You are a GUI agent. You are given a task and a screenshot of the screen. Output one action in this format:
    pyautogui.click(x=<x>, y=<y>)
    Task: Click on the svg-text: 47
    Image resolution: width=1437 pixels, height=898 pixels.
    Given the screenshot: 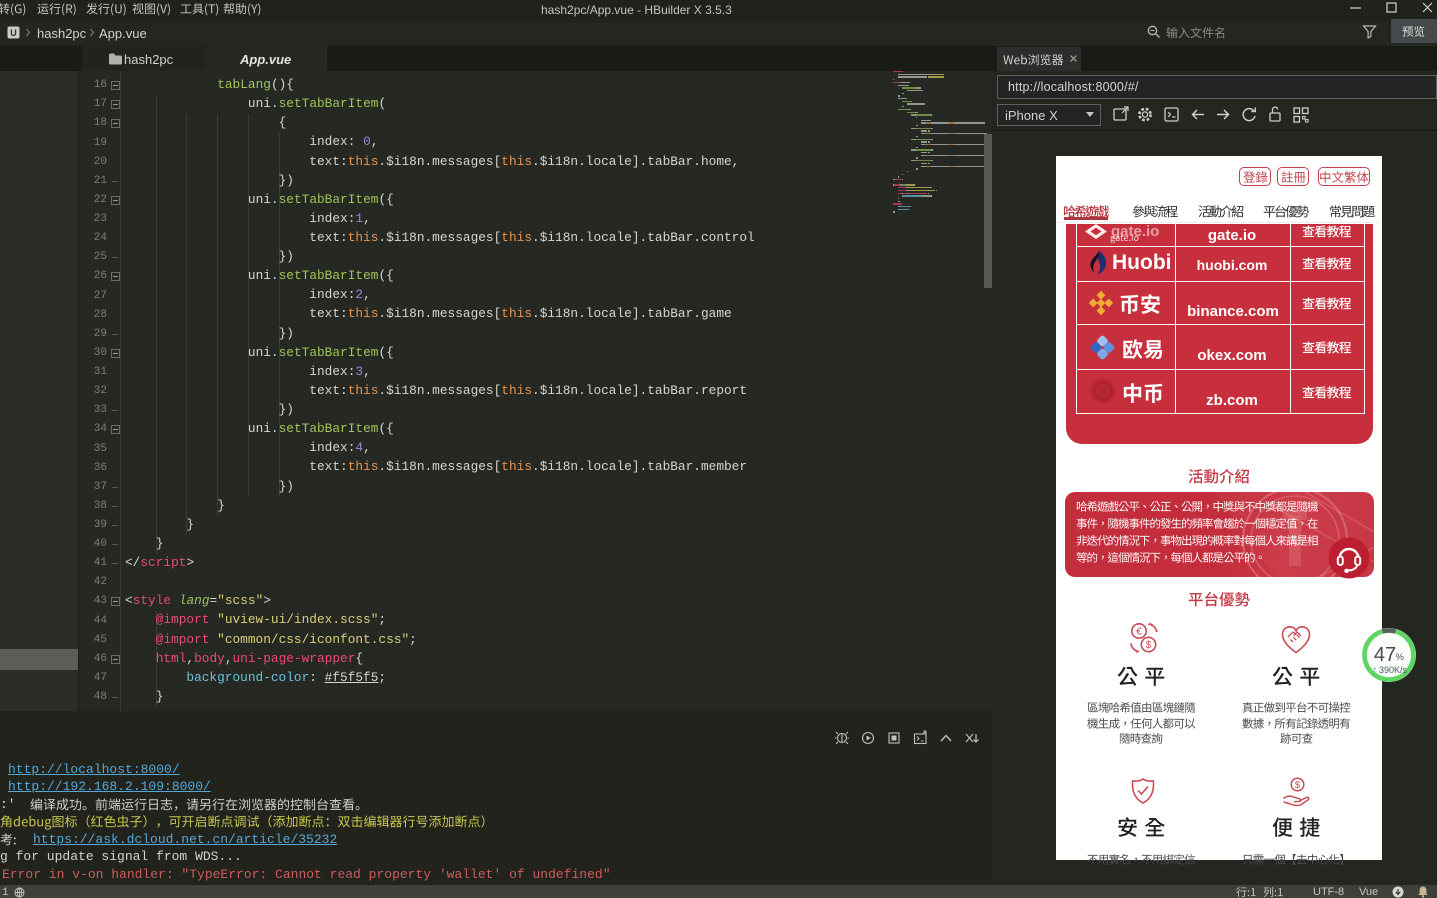 What is the action you would take?
    pyautogui.click(x=1385, y=655)
    